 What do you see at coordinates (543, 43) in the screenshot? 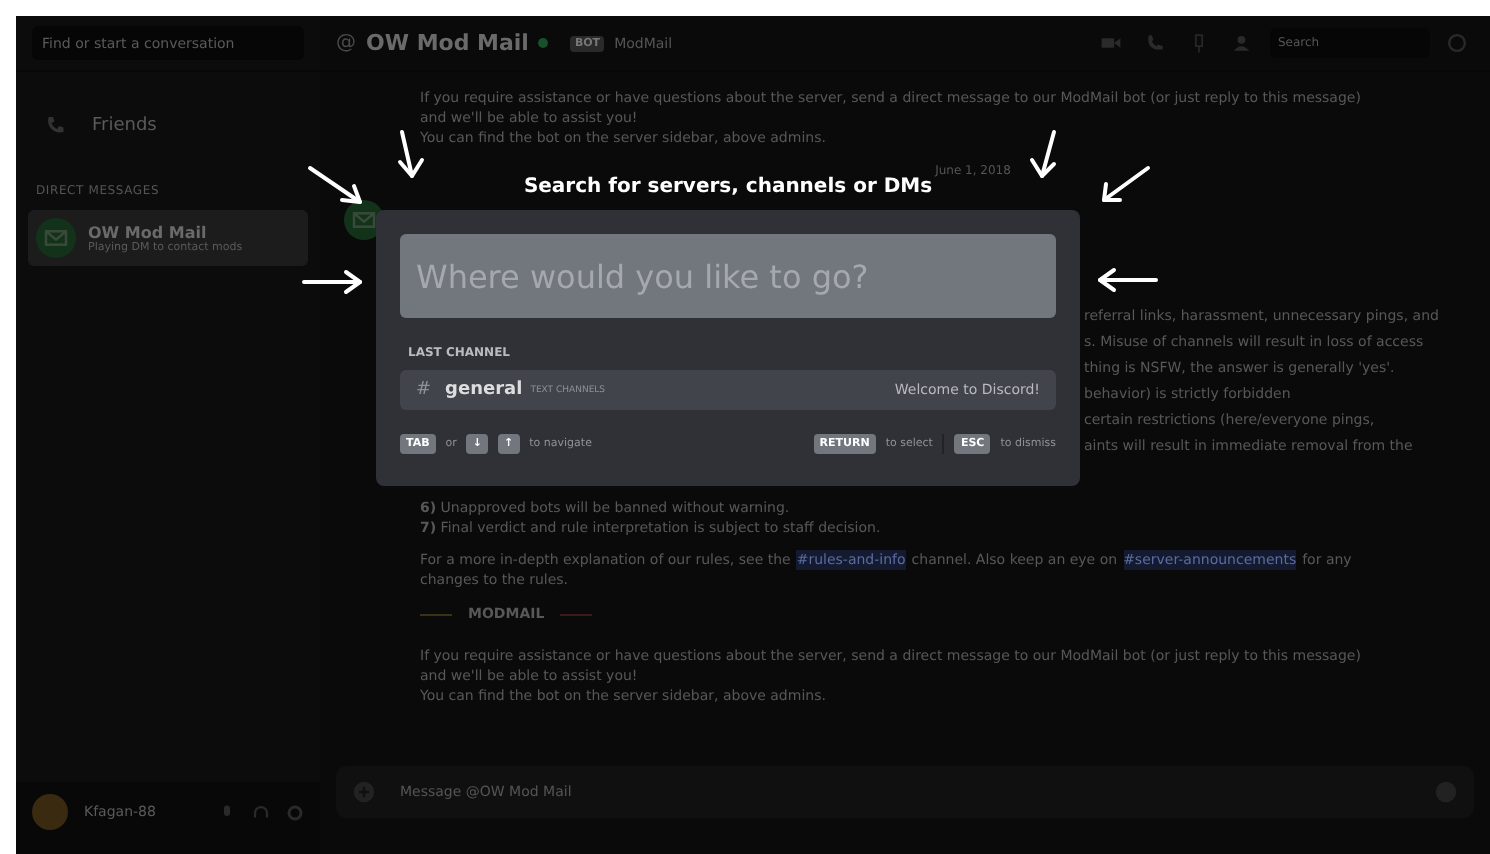
I see `online-status-icon` at bounding box center [543, 43].